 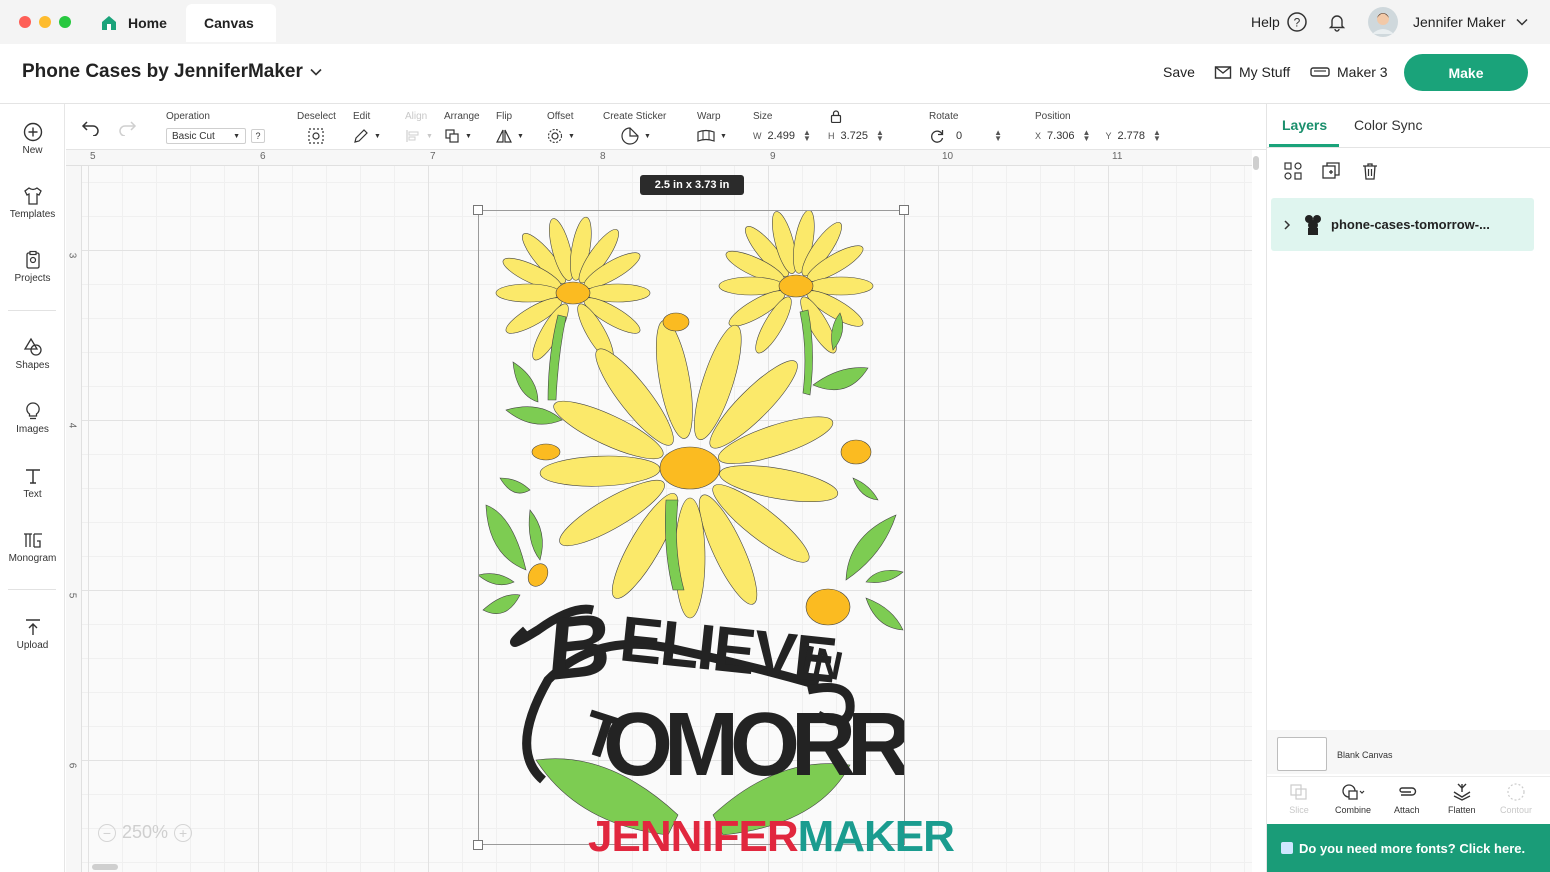 I want to click on tab-home: Home, so click(x=136, y=23).